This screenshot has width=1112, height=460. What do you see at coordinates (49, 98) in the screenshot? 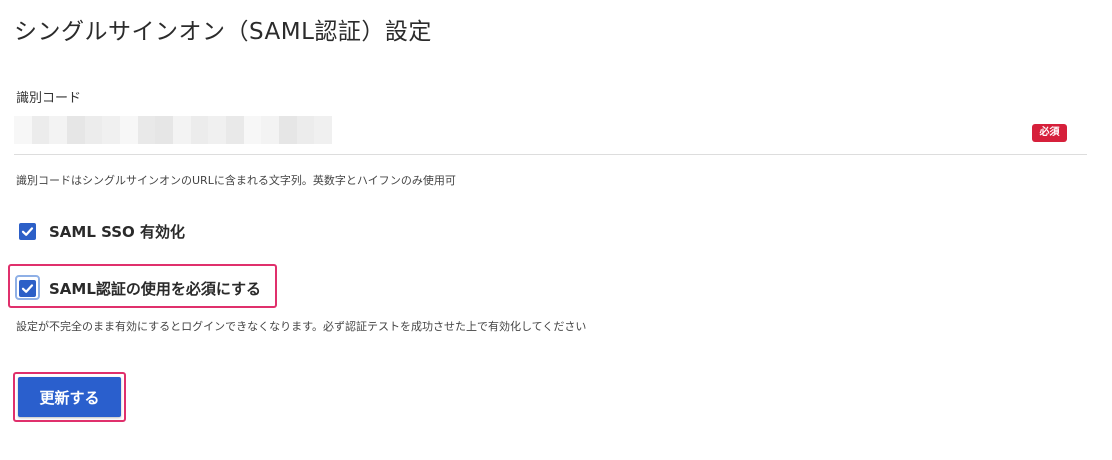
I see `identifier-field-label: 識別コード` at bounding box center [49, 98].